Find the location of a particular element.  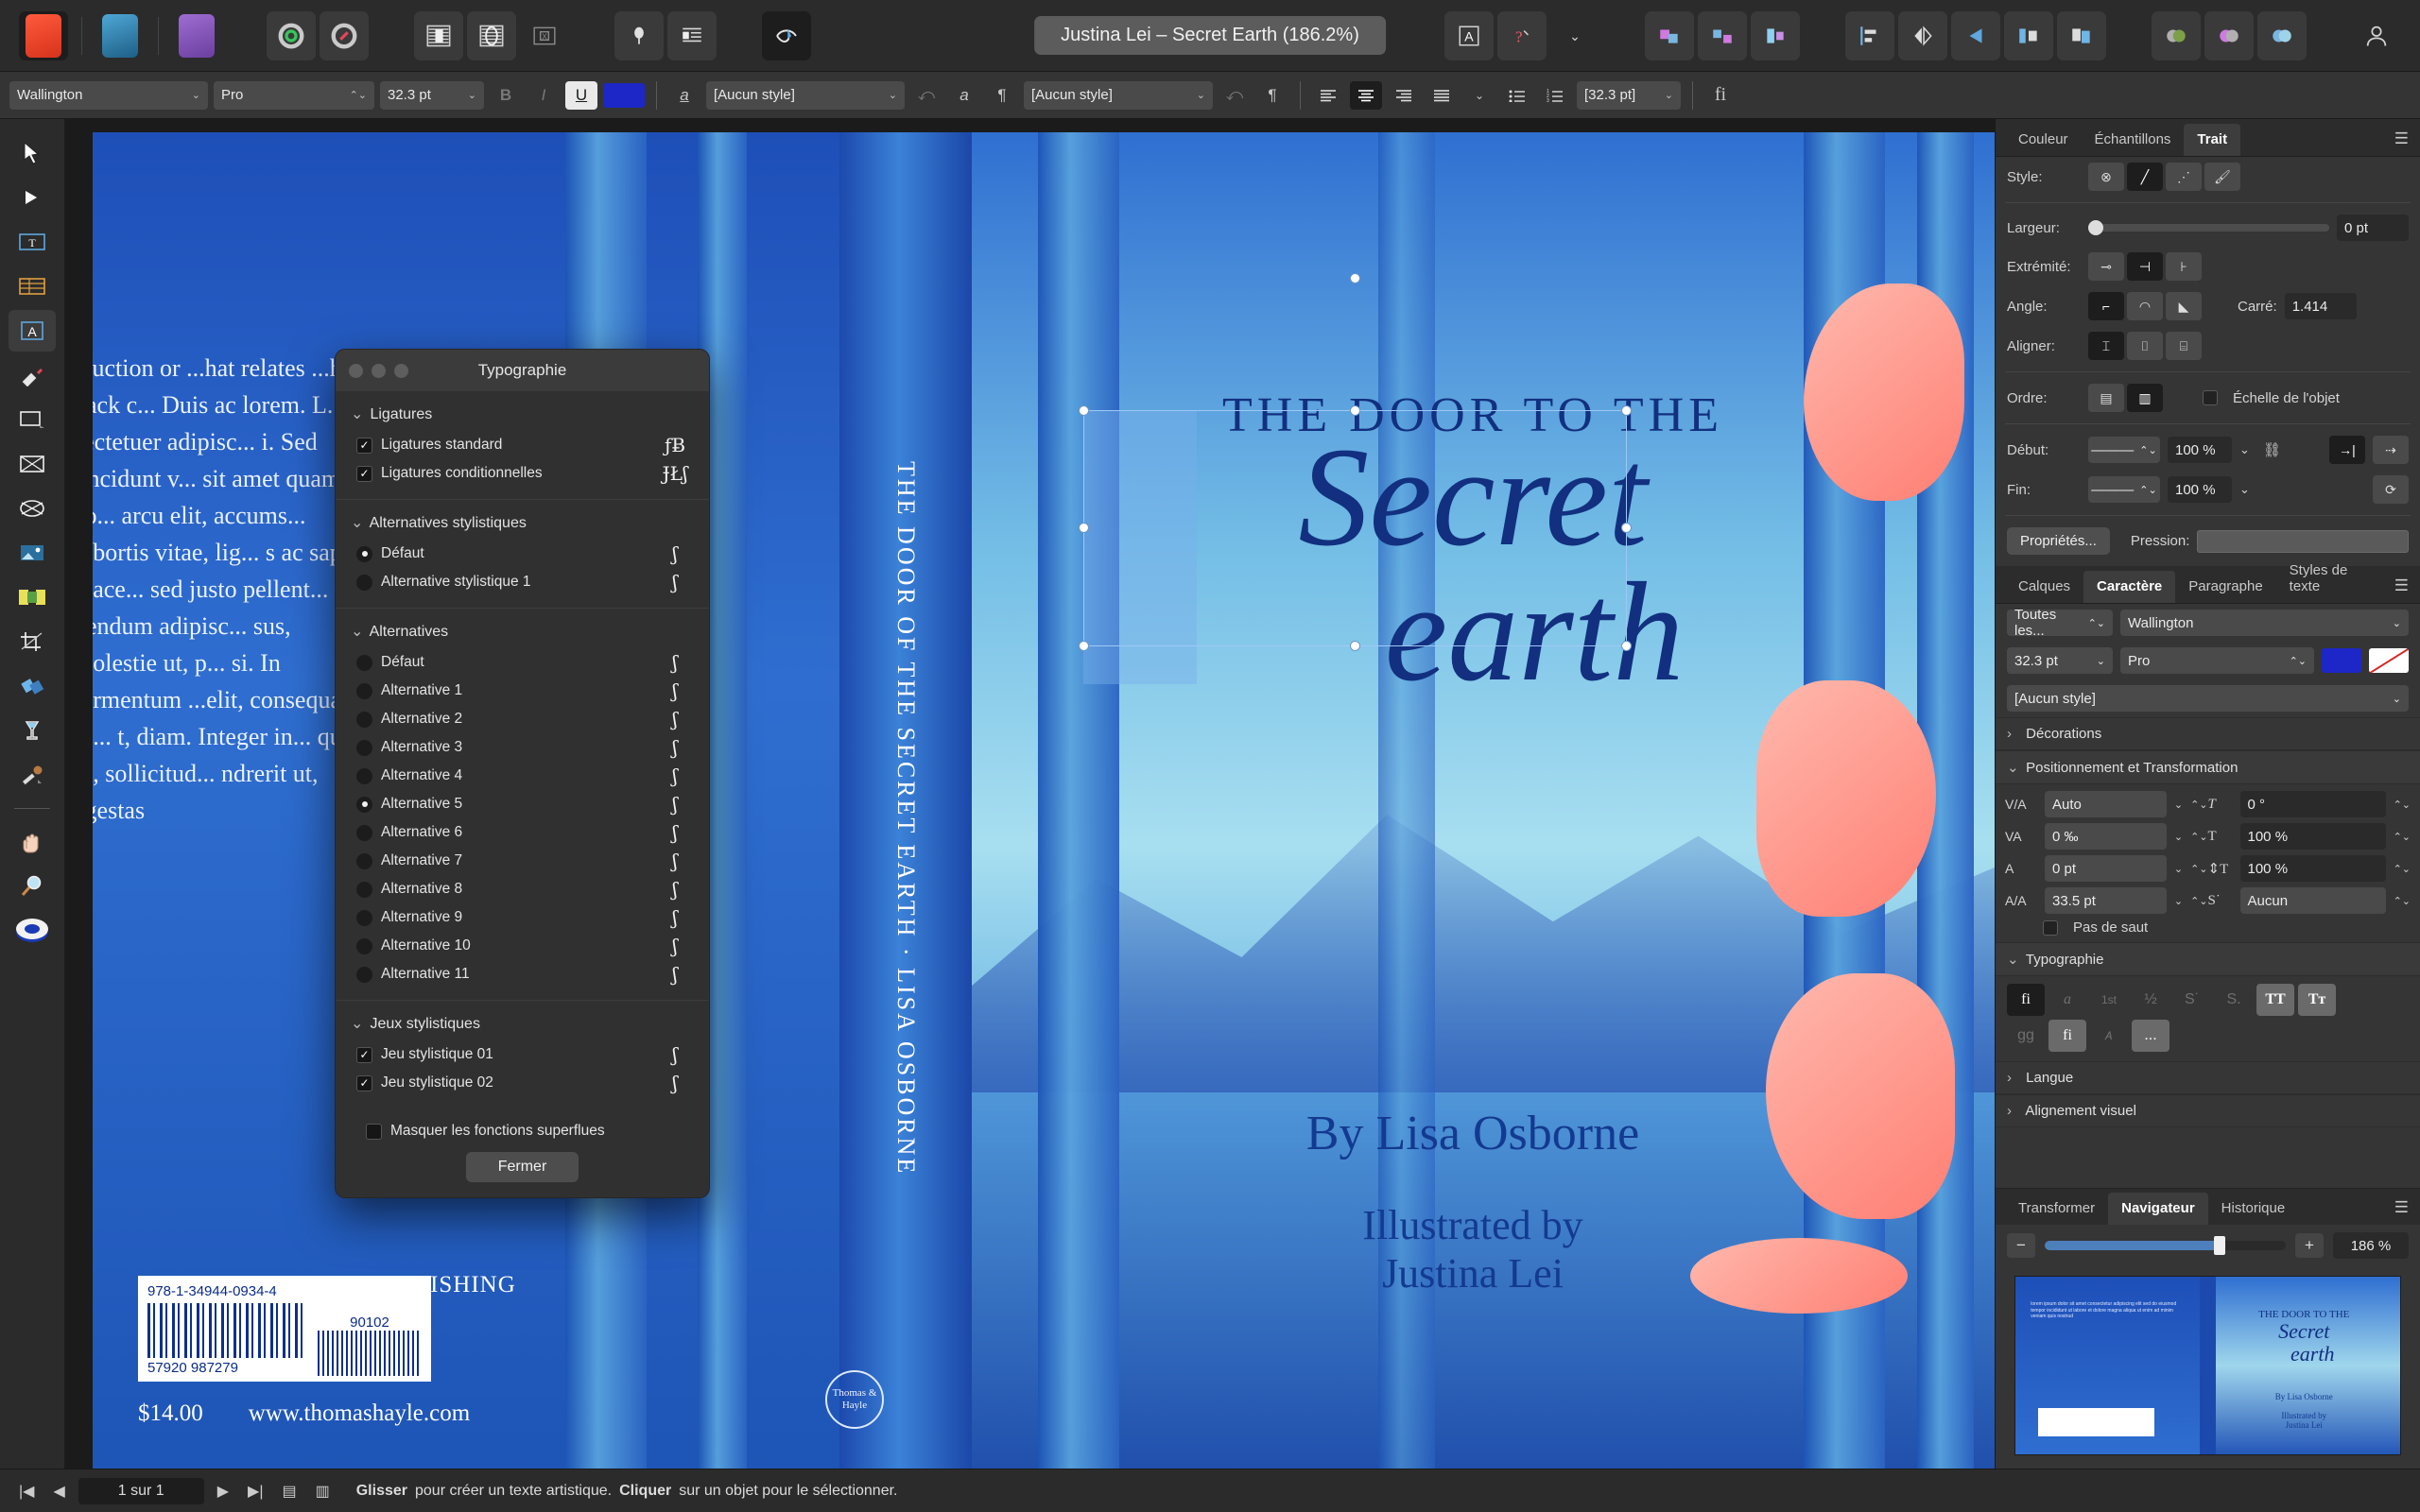

underline-button: U is located at coordinates (581, 95).